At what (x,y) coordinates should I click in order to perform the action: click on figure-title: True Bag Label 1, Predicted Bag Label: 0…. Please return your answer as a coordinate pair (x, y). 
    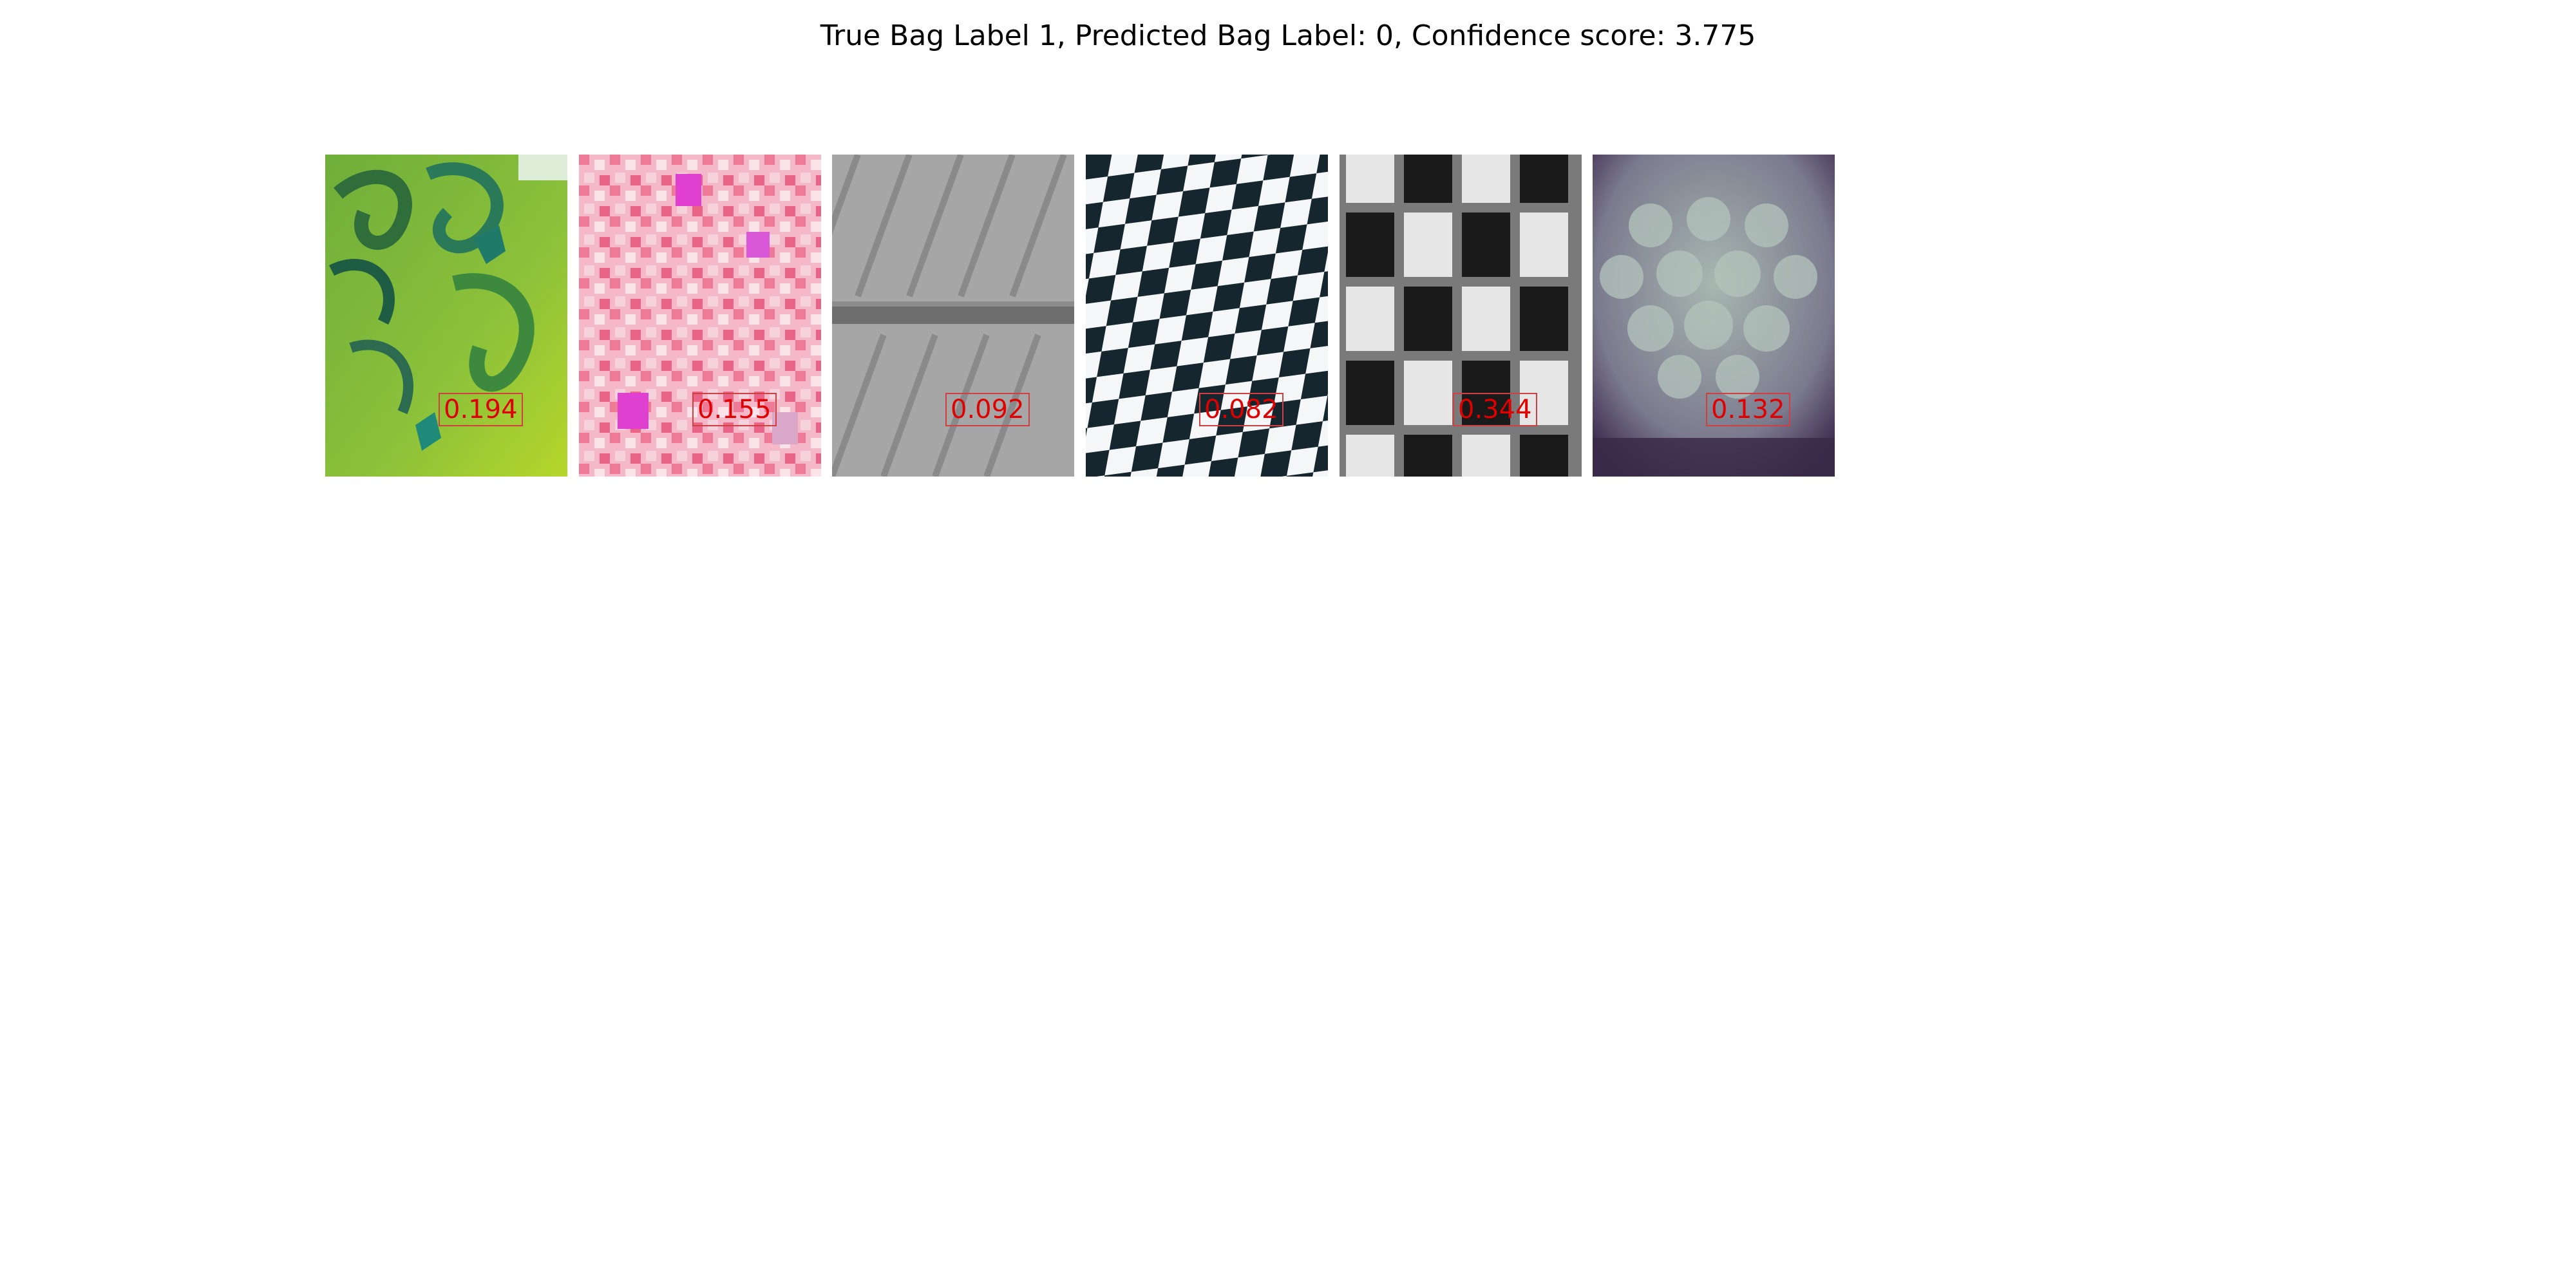
    Looking at the image, I should click on (1288, 36).